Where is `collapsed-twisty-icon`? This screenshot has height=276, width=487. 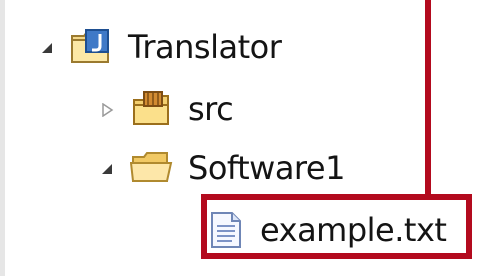
collapsed-twisty-icon is located at coordinates (107, 110).